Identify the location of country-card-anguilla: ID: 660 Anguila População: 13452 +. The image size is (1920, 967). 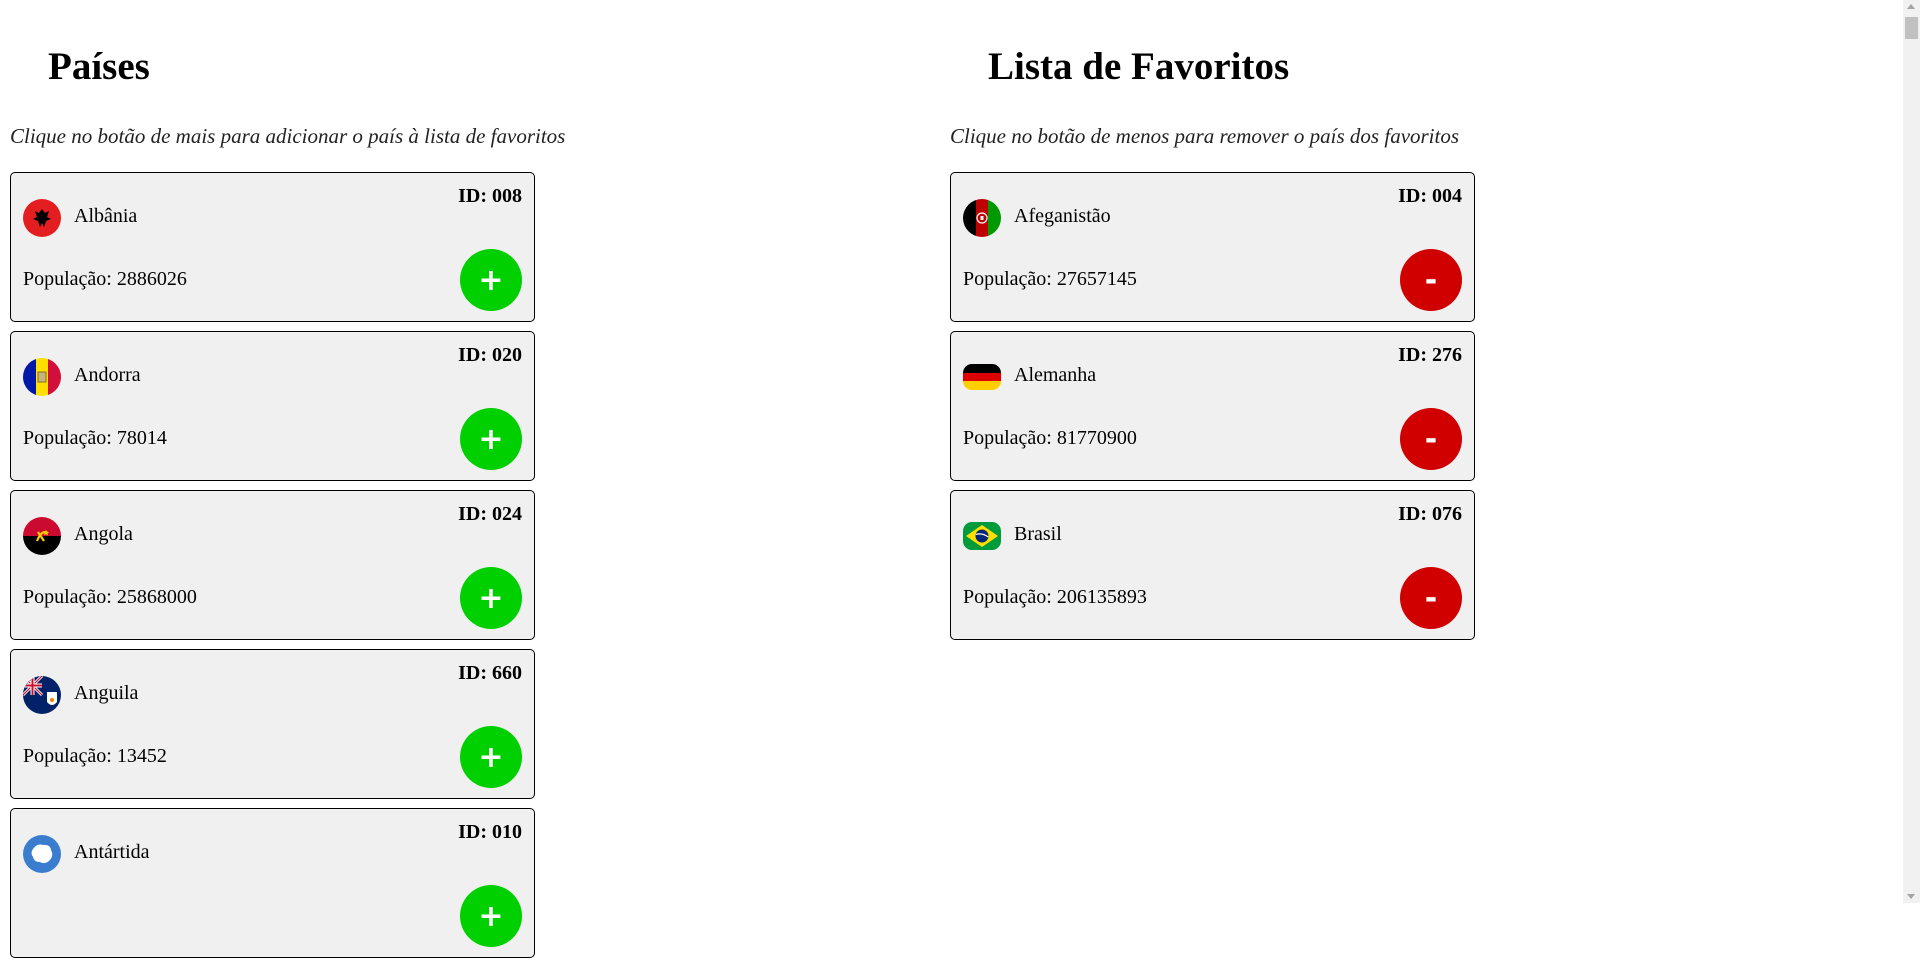
(272, 724).